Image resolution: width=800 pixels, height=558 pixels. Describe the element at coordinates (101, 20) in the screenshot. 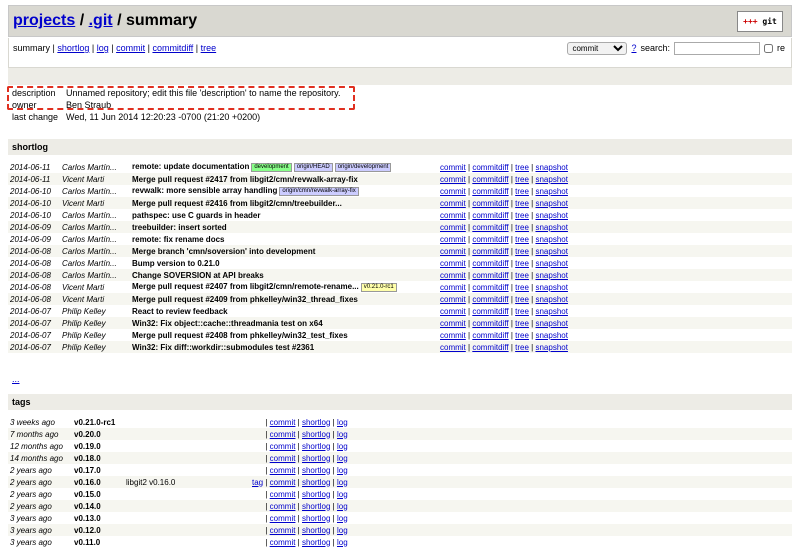

I see `breadcrumb-git-link: .git` at that location.